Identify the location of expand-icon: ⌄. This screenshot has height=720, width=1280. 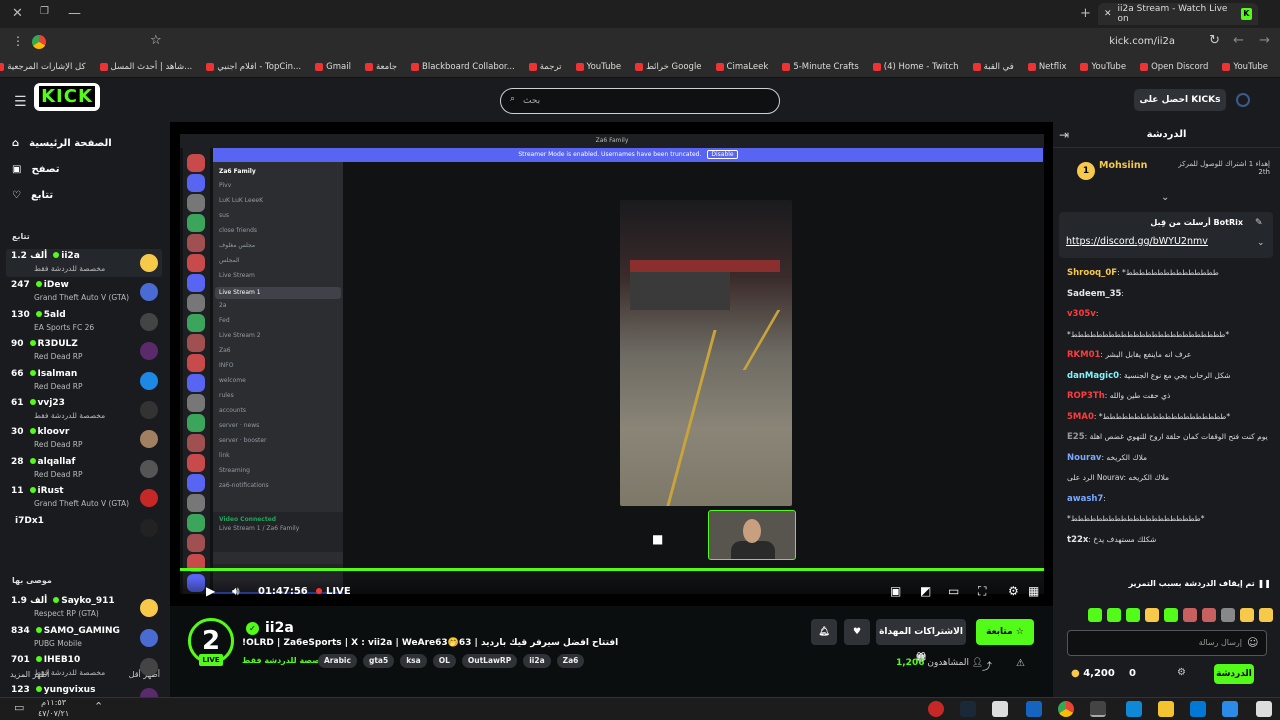
(1165, 197).